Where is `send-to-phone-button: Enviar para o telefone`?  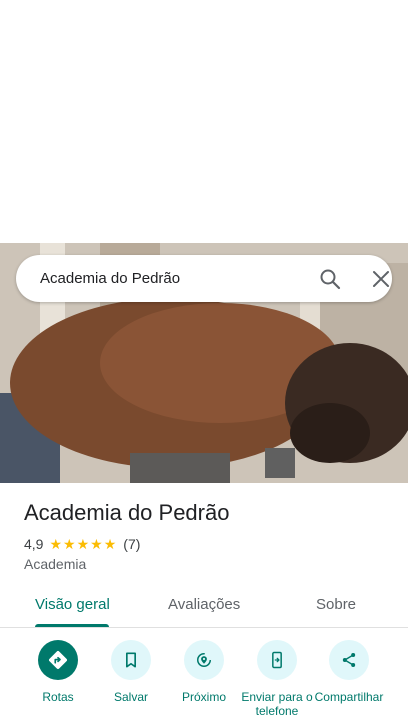
send-to-phone-button: Enviar para o telefone is located at coordinates (277, 679).